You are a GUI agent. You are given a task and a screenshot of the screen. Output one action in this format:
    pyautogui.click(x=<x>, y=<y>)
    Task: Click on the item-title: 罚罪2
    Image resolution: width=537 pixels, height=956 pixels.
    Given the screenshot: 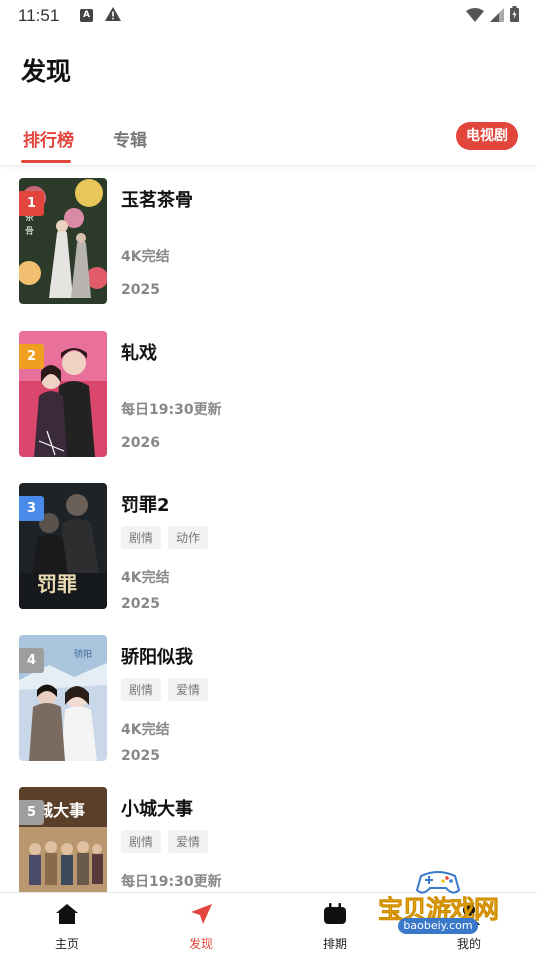 What is the action you would take?
    pyautogui.click(x=145, y=505)
    